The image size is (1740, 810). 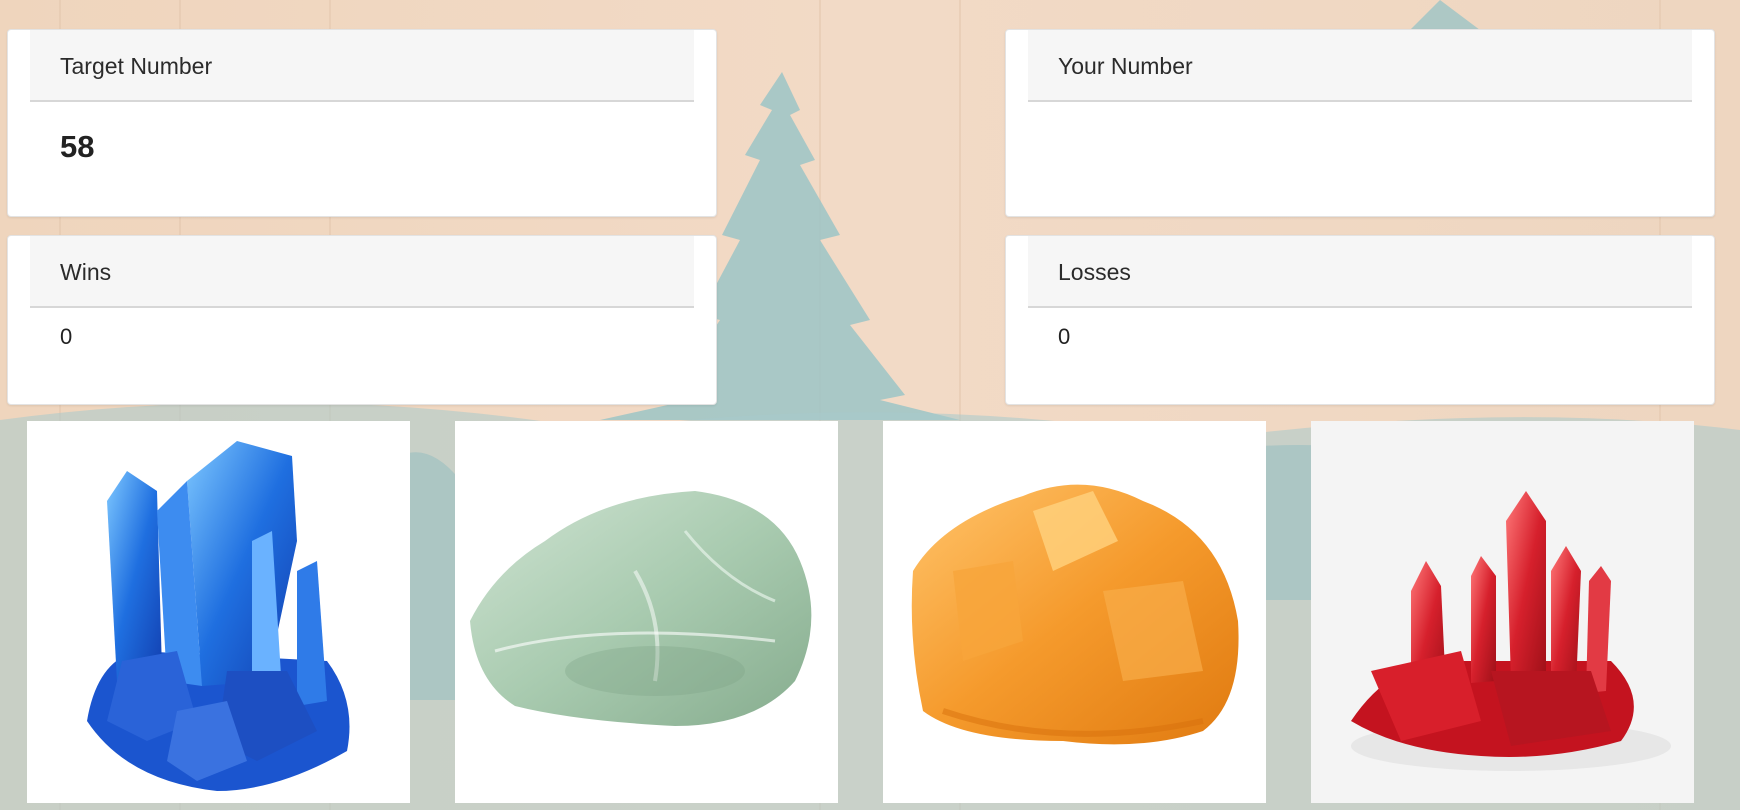 What do you see at coordinates (362, 123) in the screenshot?
I see `target-number-card: Target Number 58` at bounding box center [362, 123].